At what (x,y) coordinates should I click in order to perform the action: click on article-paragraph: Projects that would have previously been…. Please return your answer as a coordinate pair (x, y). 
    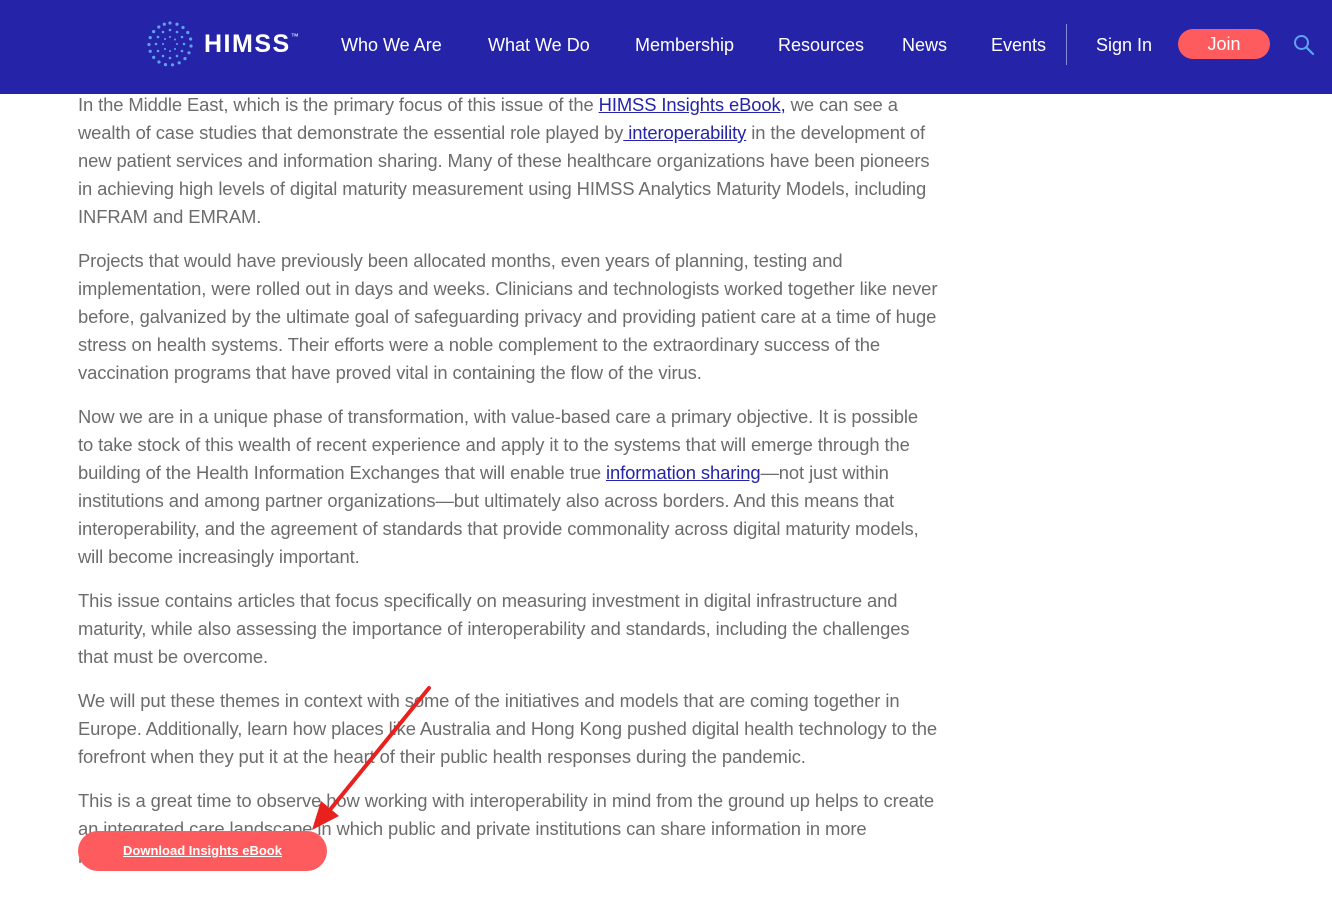
    Looking at the image, I should click on (508, 316).